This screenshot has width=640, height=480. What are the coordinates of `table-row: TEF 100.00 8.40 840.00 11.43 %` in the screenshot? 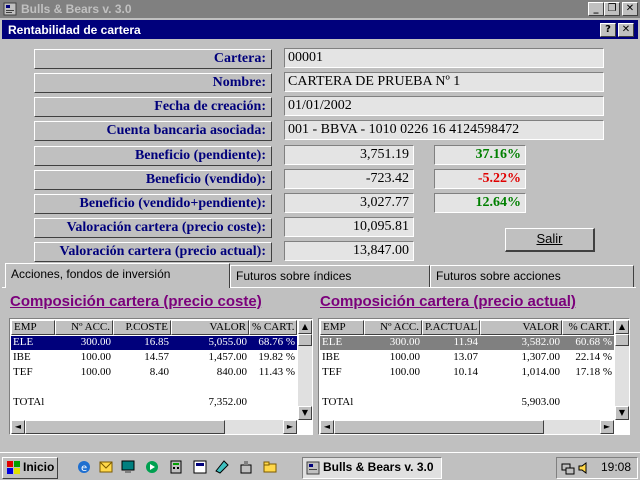 It's located at (154, 373).